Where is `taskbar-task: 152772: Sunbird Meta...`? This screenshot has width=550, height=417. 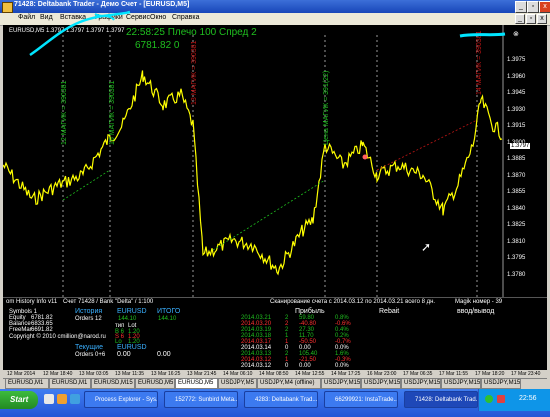
taskbar-task: 152772: Sunbird Meta... is located at coordinates (201, 399).